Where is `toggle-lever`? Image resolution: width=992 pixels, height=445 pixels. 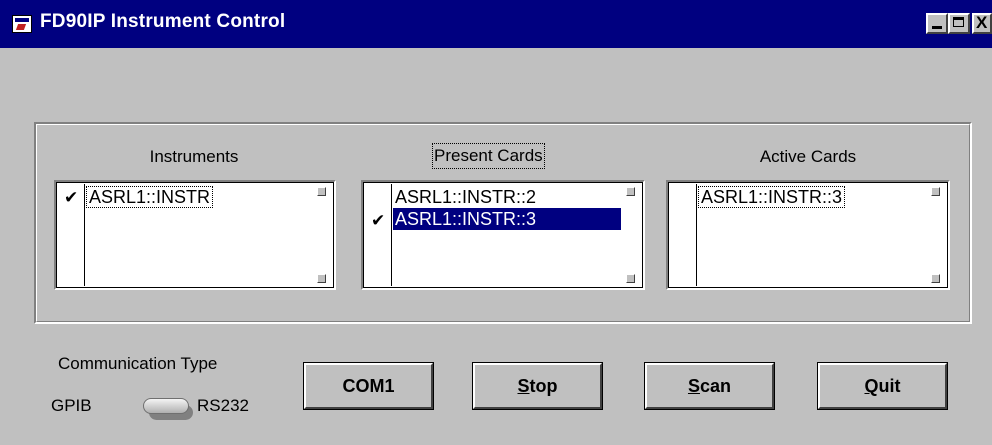
toggle-lever is located at coordinates (166, 406).